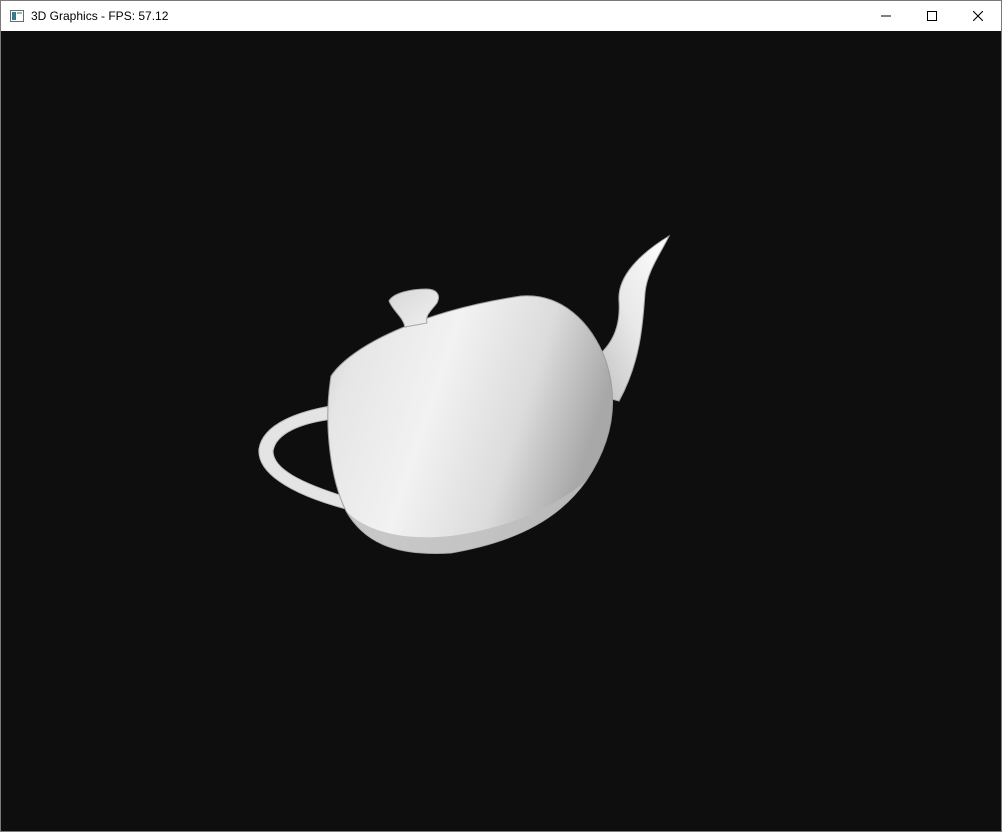 The height and width of the screenshot is (832, 1002). I want to click on minimize-button, so click(886, 16).